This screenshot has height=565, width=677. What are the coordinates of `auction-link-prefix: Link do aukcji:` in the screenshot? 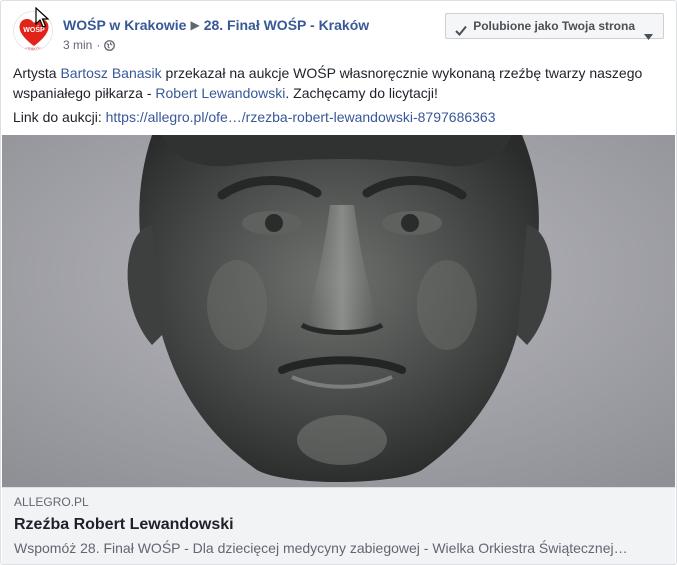 It's located at (59, 117).